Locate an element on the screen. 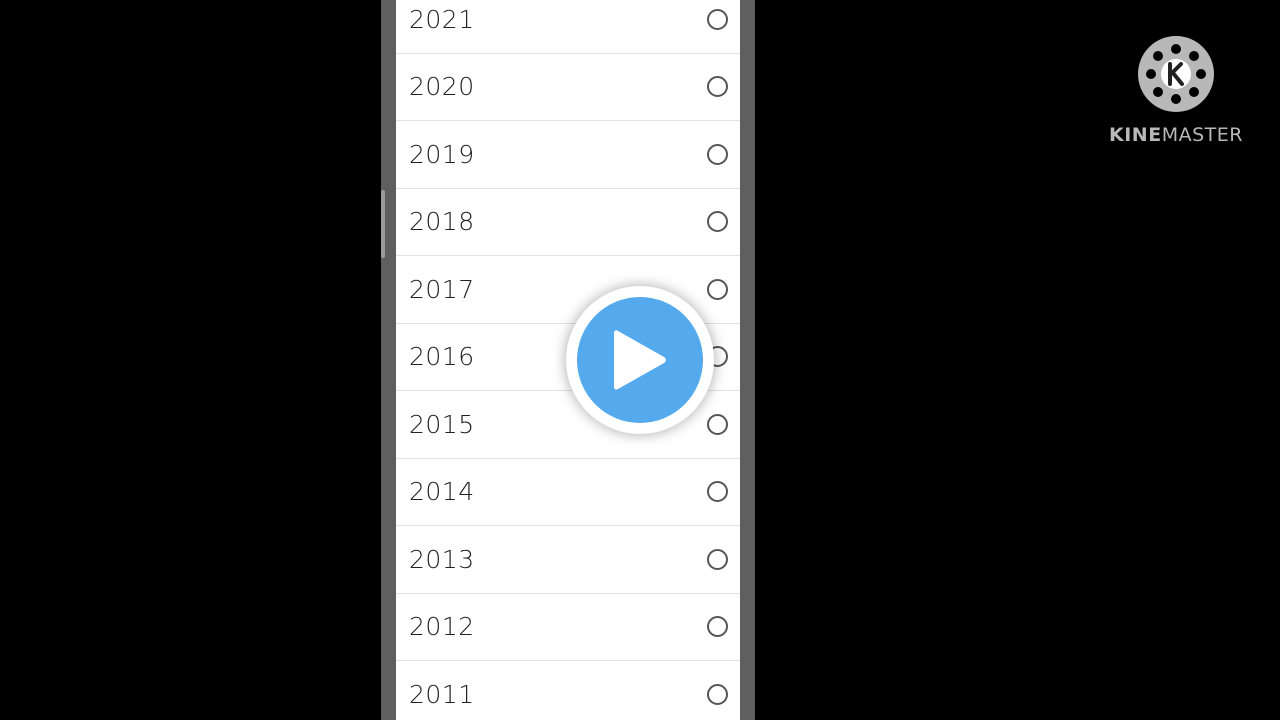  year-label: 2016 is located at coordinates (442, 357).